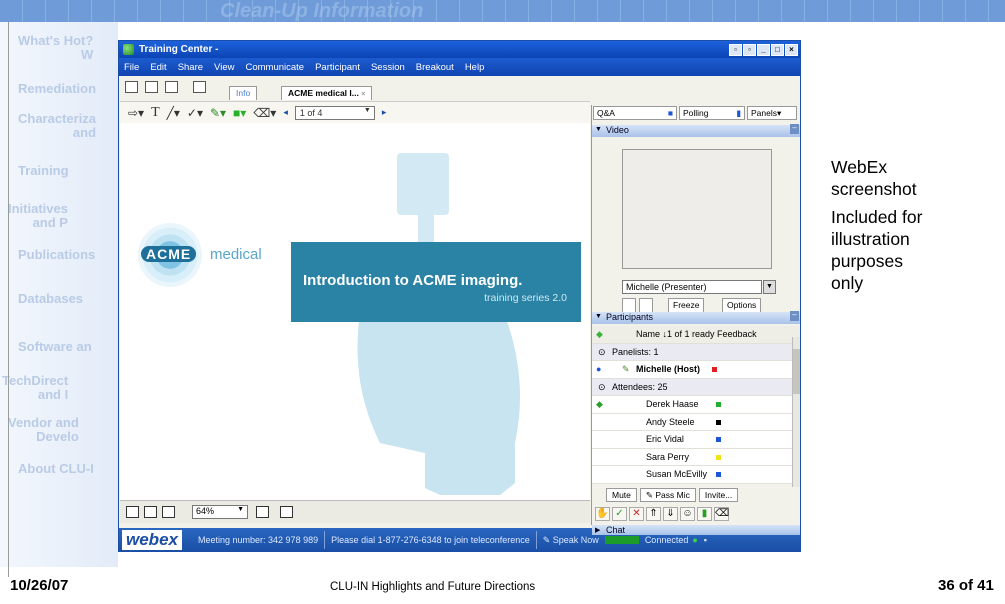 This screenshot has height=604, width=1005. I want to click on erase-feedback-icon: ⌫, so click(721, 514).